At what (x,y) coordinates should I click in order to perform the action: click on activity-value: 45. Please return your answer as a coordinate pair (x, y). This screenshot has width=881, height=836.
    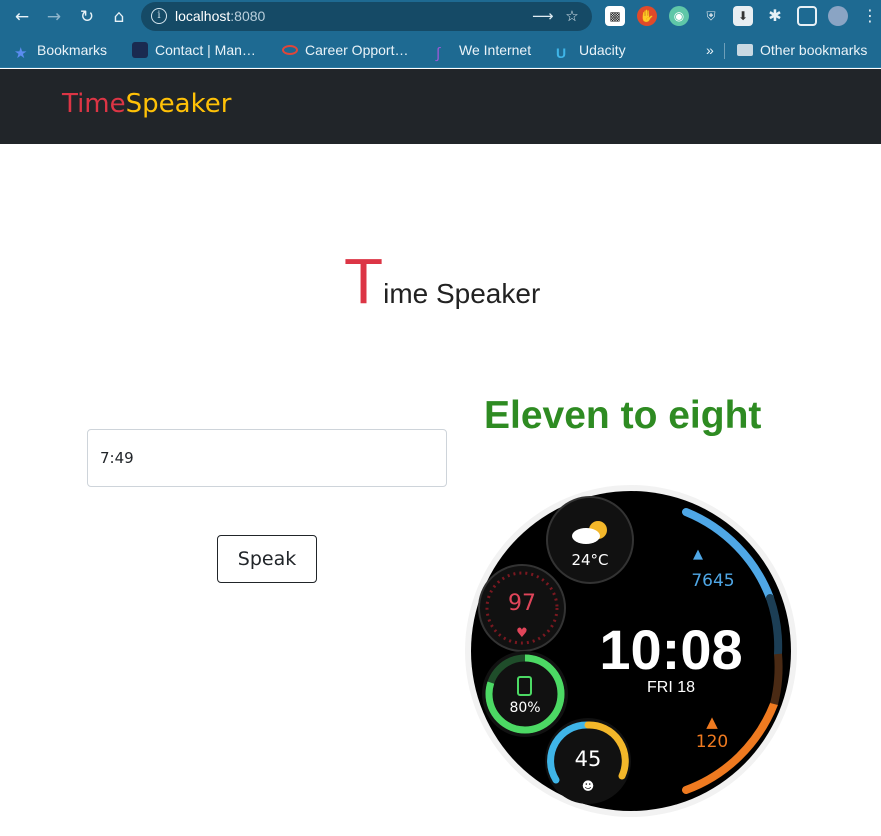
    Looking at the image, I should click on (588, 759).